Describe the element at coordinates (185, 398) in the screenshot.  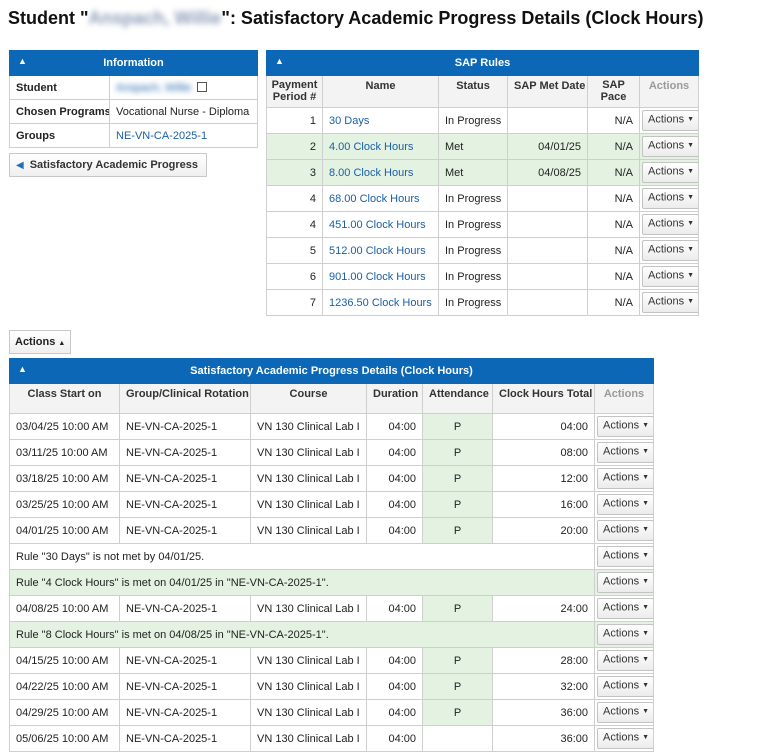
I see `col-group-rotation: Group/Clinical Rotation` at that location.